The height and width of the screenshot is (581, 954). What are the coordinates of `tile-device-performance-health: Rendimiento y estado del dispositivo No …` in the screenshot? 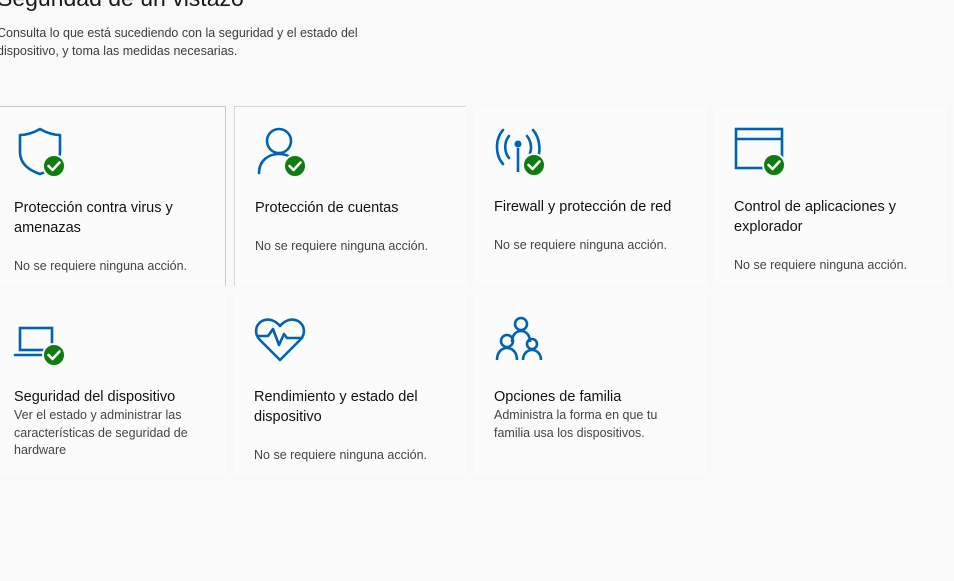 It's located at (350, 386).